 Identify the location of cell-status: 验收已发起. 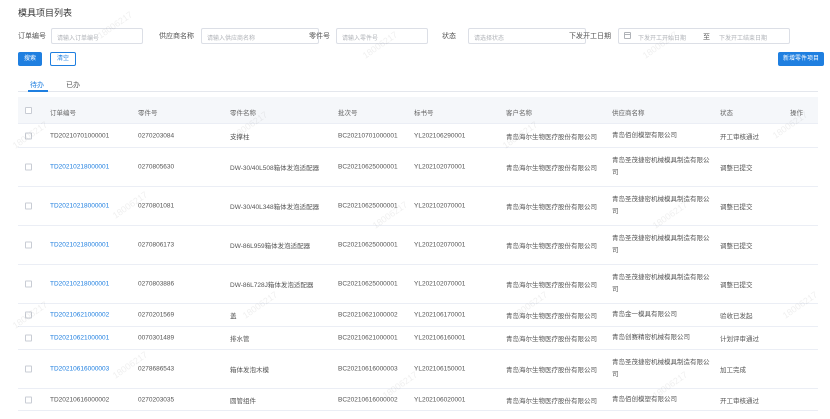
(736, 316).